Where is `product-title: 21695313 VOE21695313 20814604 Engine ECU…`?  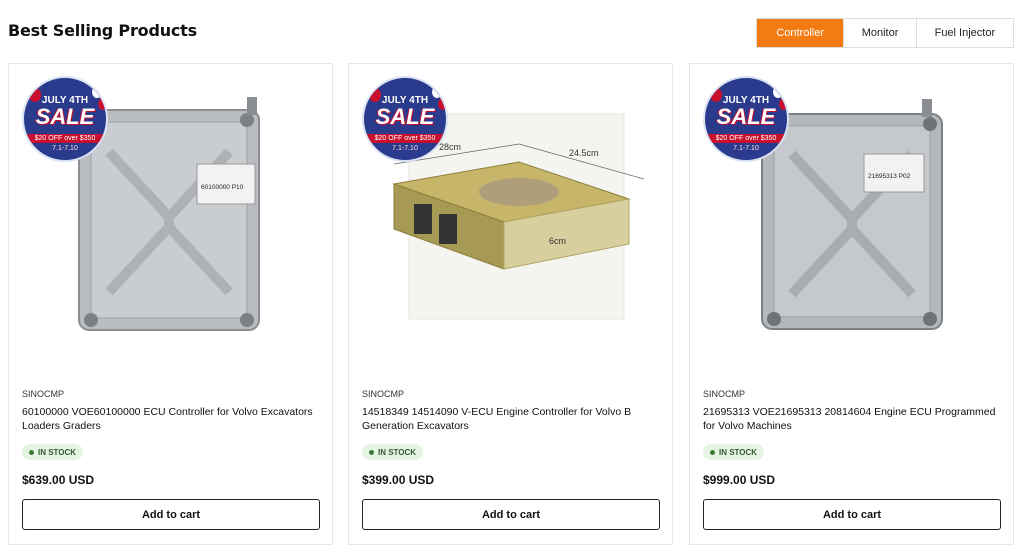 product-title: 21695313 VOE21695313 20814604 Engine ECU… is located at coordinates (853, 419).